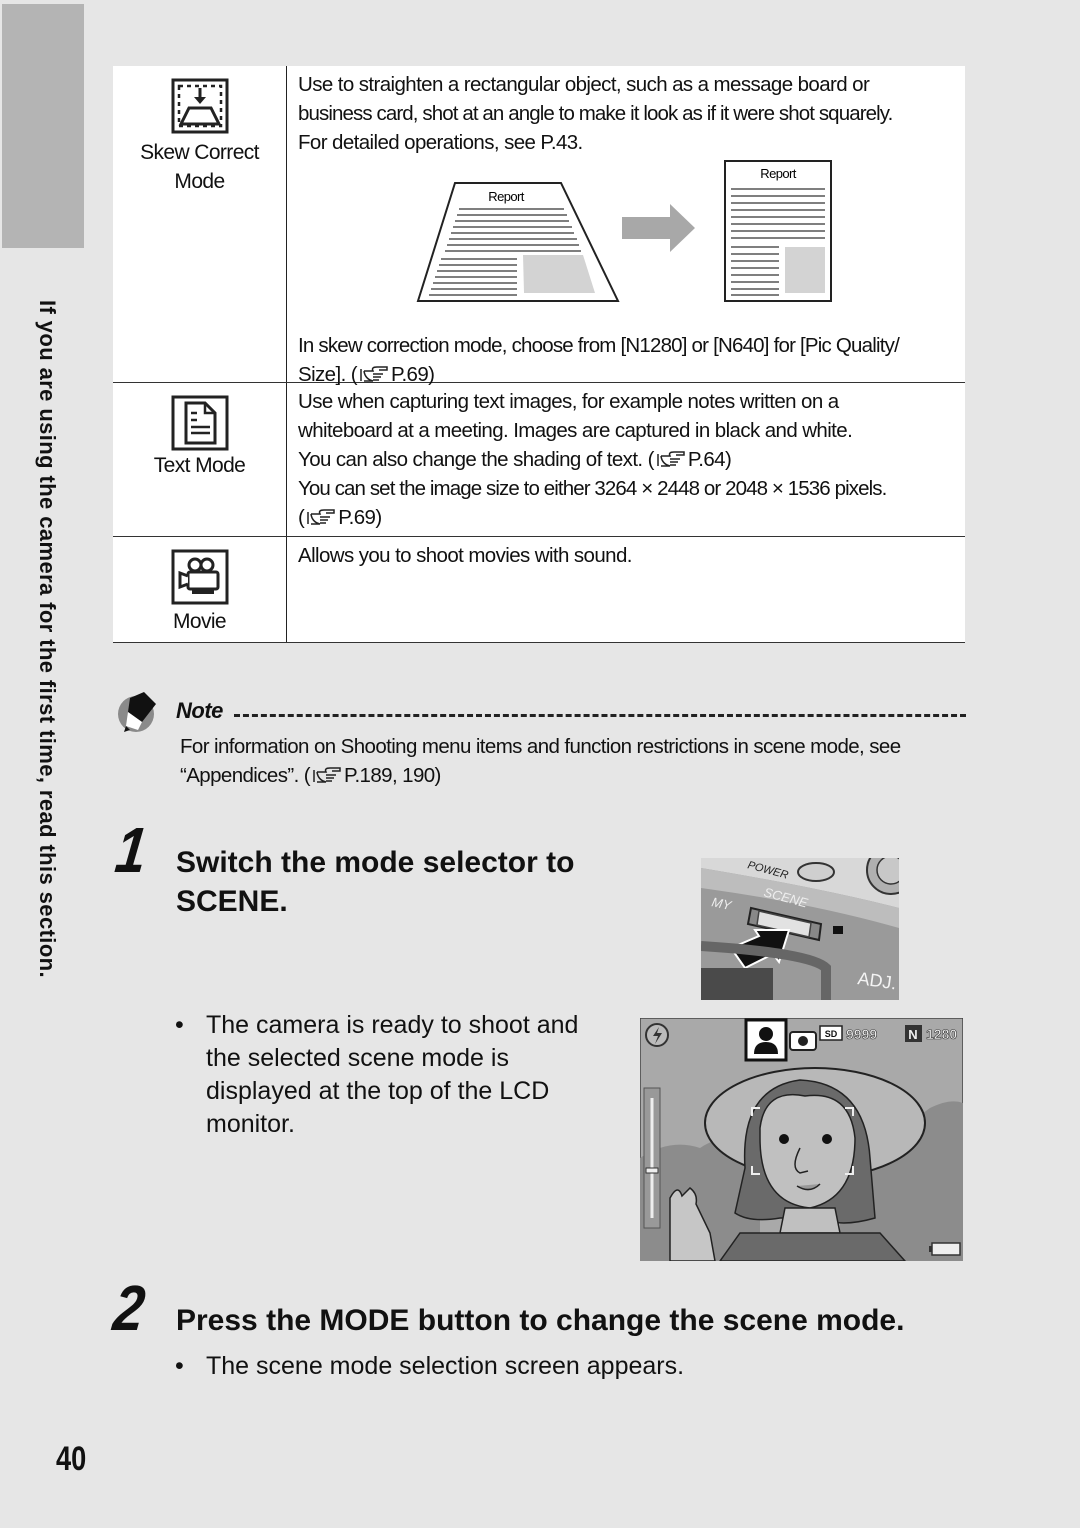 The height and width of the screenshot is (1528, 1080). I want to click on flash-icon, so click(657, 1035).